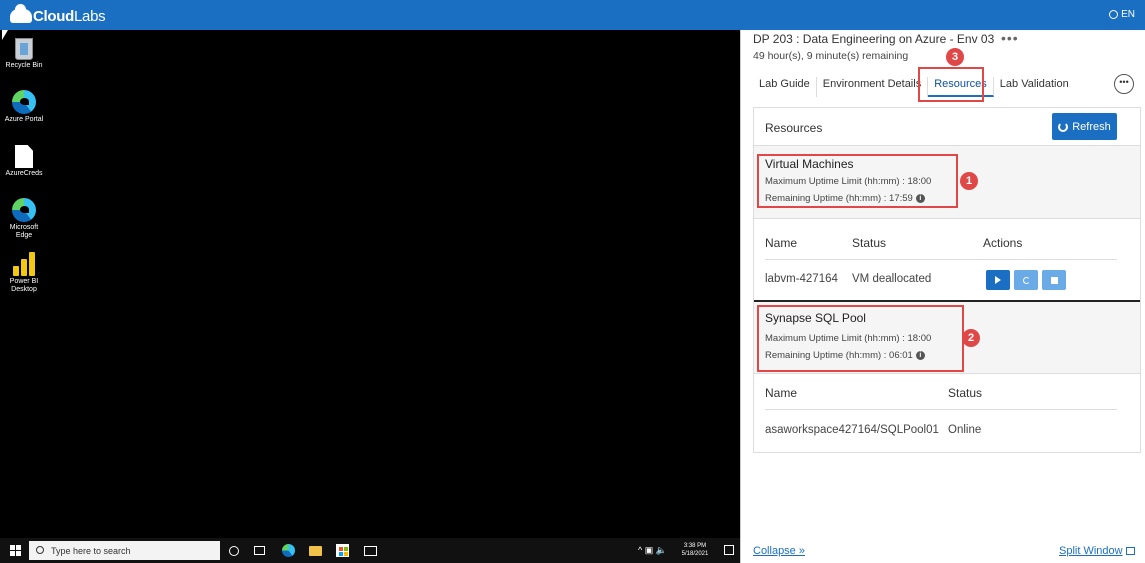  What do you see at coordinates (969, 181) in the screenshot?
I see `annotation-badge-1: 1` at bounding box center [969, 181].